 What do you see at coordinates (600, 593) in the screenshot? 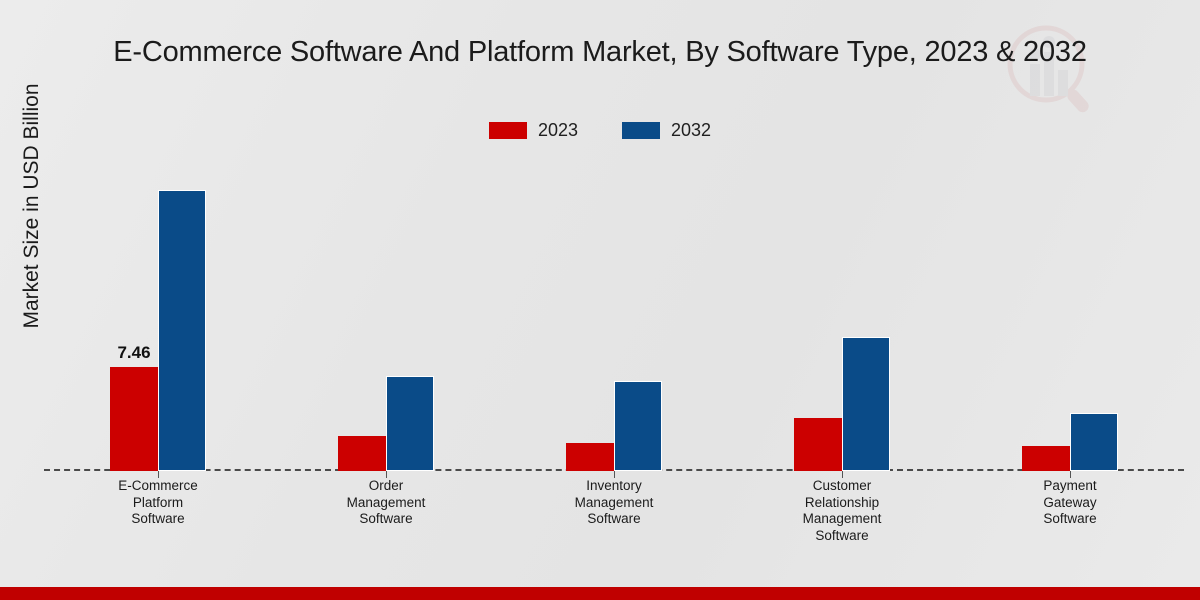
I see `bottom-accent-band` at bounding box center [600, 593].